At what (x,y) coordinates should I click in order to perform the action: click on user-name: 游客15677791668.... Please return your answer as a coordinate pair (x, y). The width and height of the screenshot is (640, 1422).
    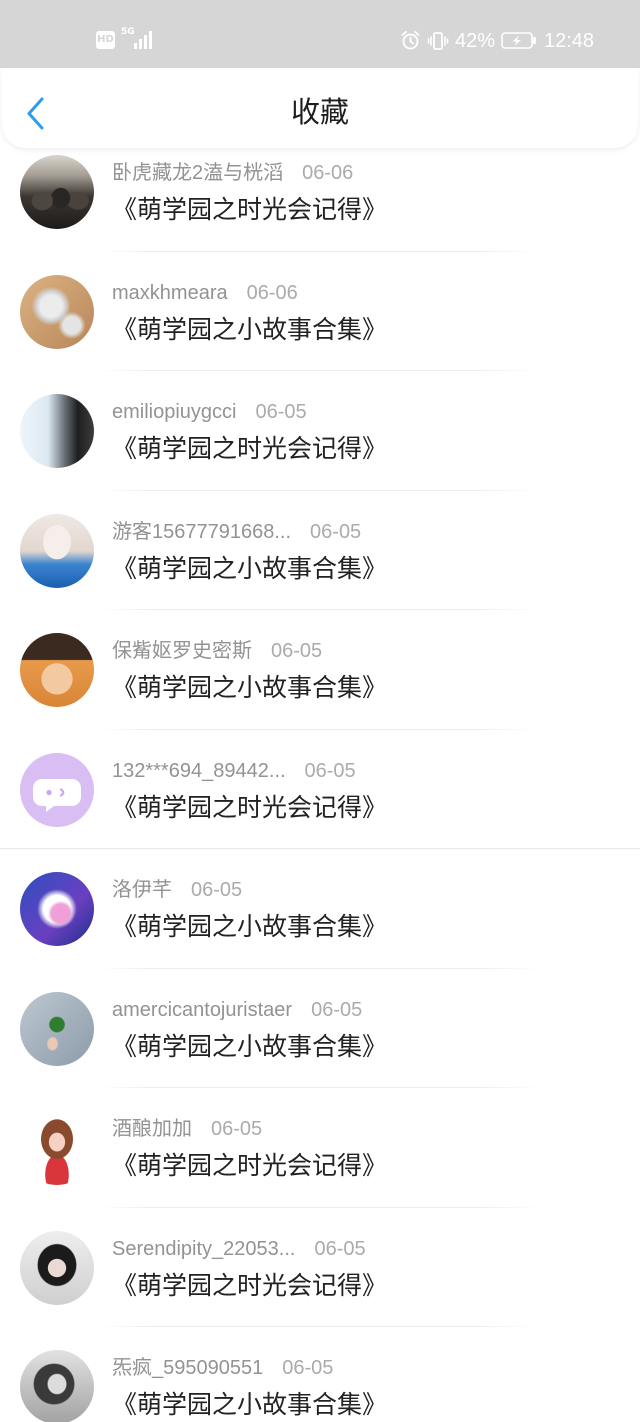
    Looking at the image, I should click on (202, 531).